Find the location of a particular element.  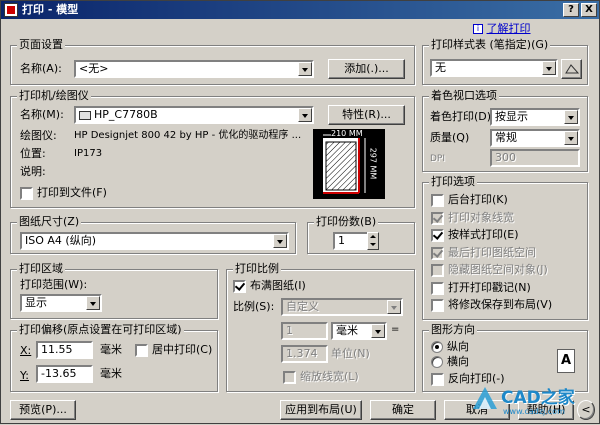

page-setup-name-label: 名称(A): is located at coordinates (41, 68).